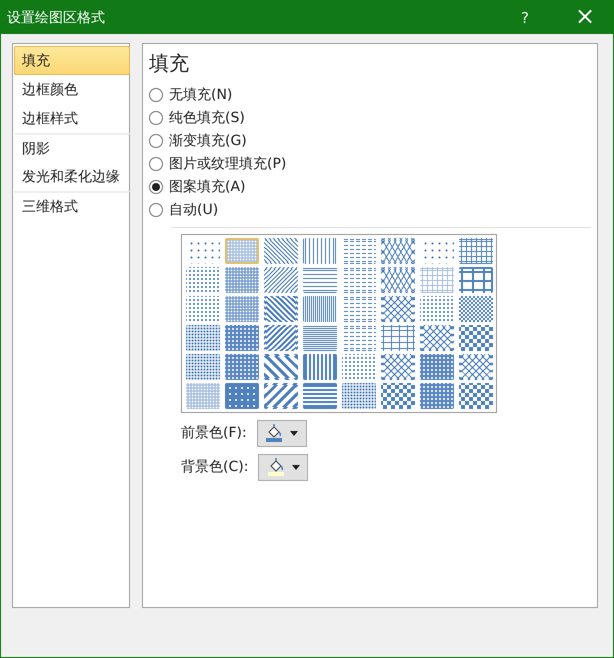 The height and width of the screenshot is (658, 614). I want to click on sidebar-item: 填充, so click(72, 60).